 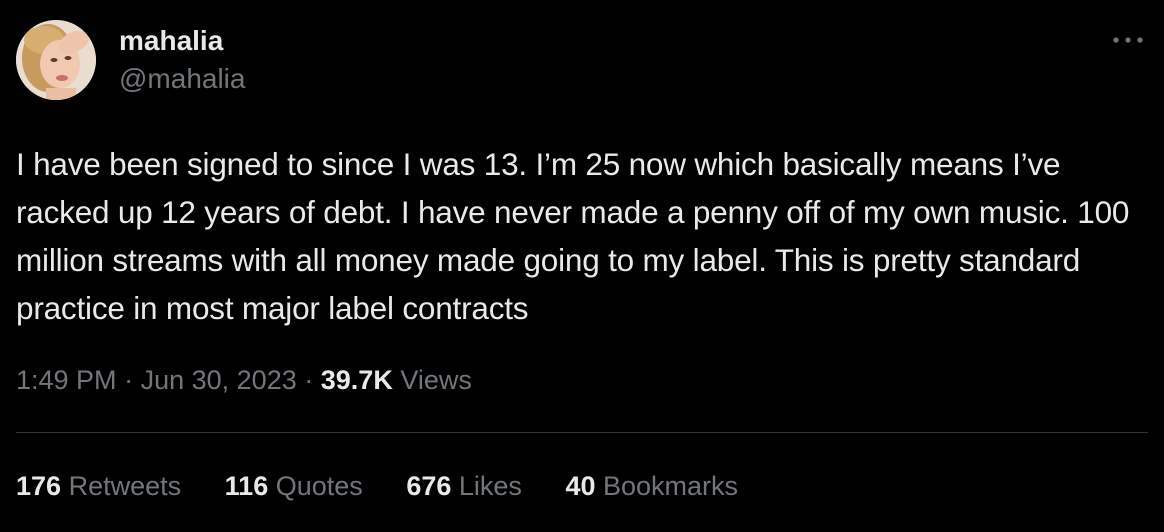 I want to click on likes-stat: 676 Likes, so click(x=464, y=486).